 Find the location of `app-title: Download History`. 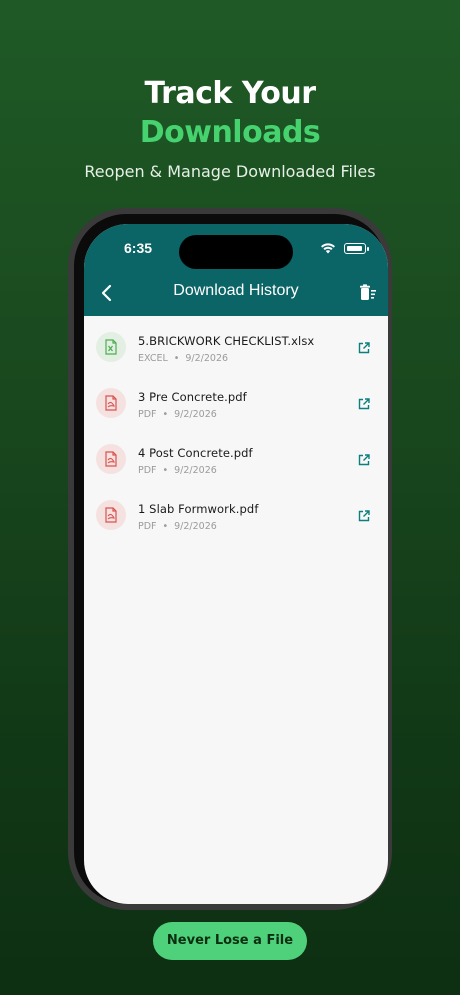

app-title: Download History is located at coordinates (236, 290).